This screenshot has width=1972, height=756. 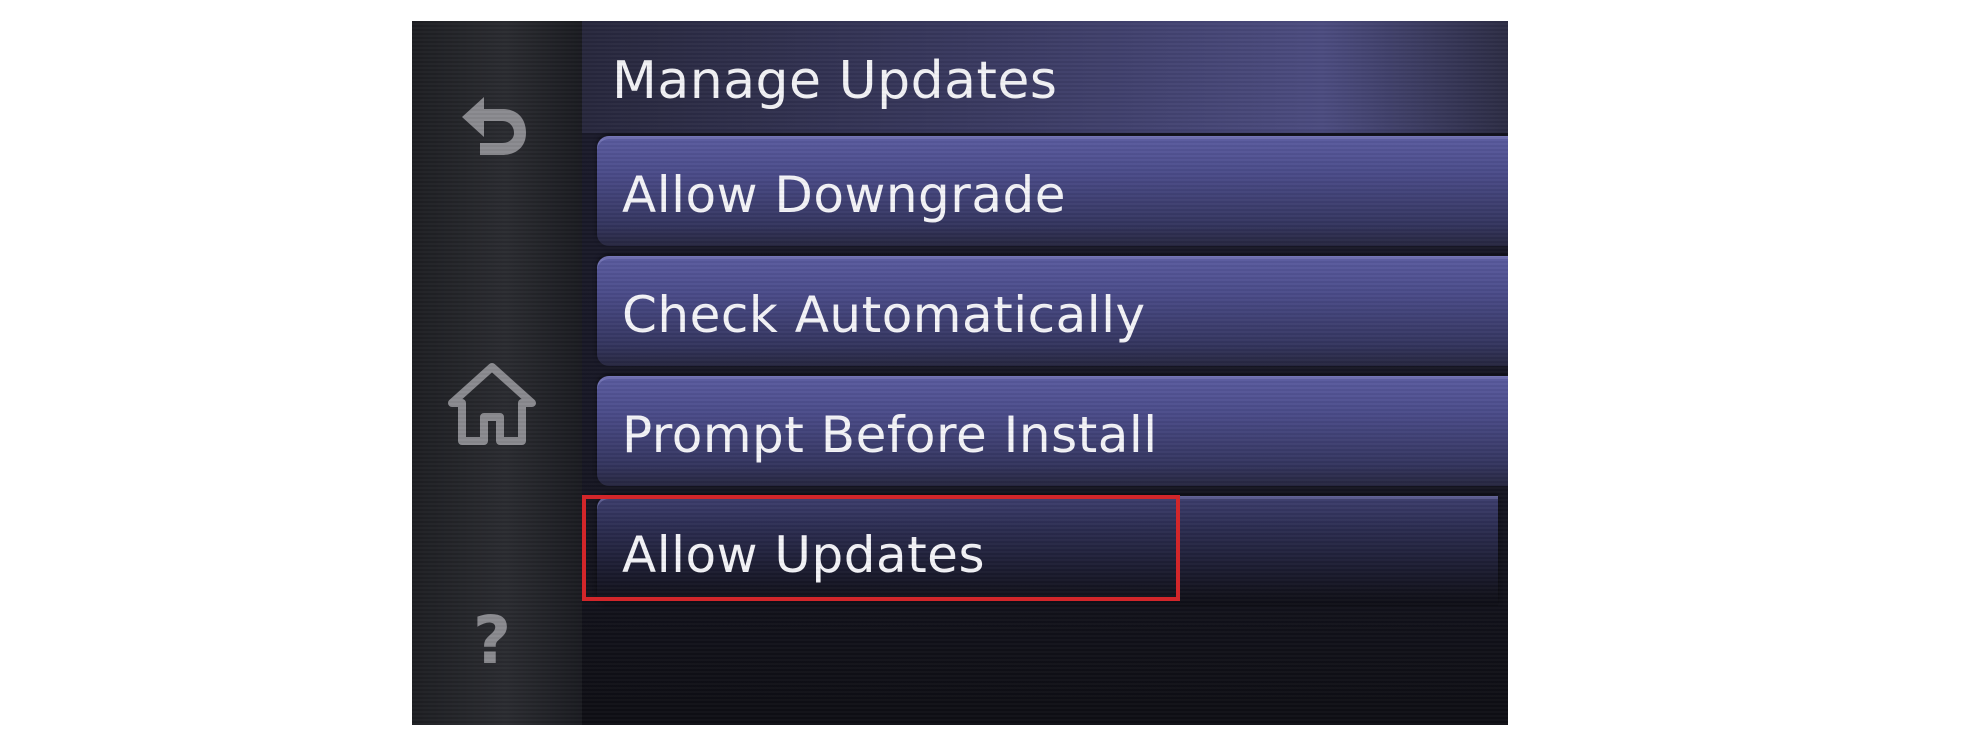 What do you see at coordinates (803, 555) in the screenshot?
I see `menu-item-label: Allow Updates` at bounding box center [803, 555].